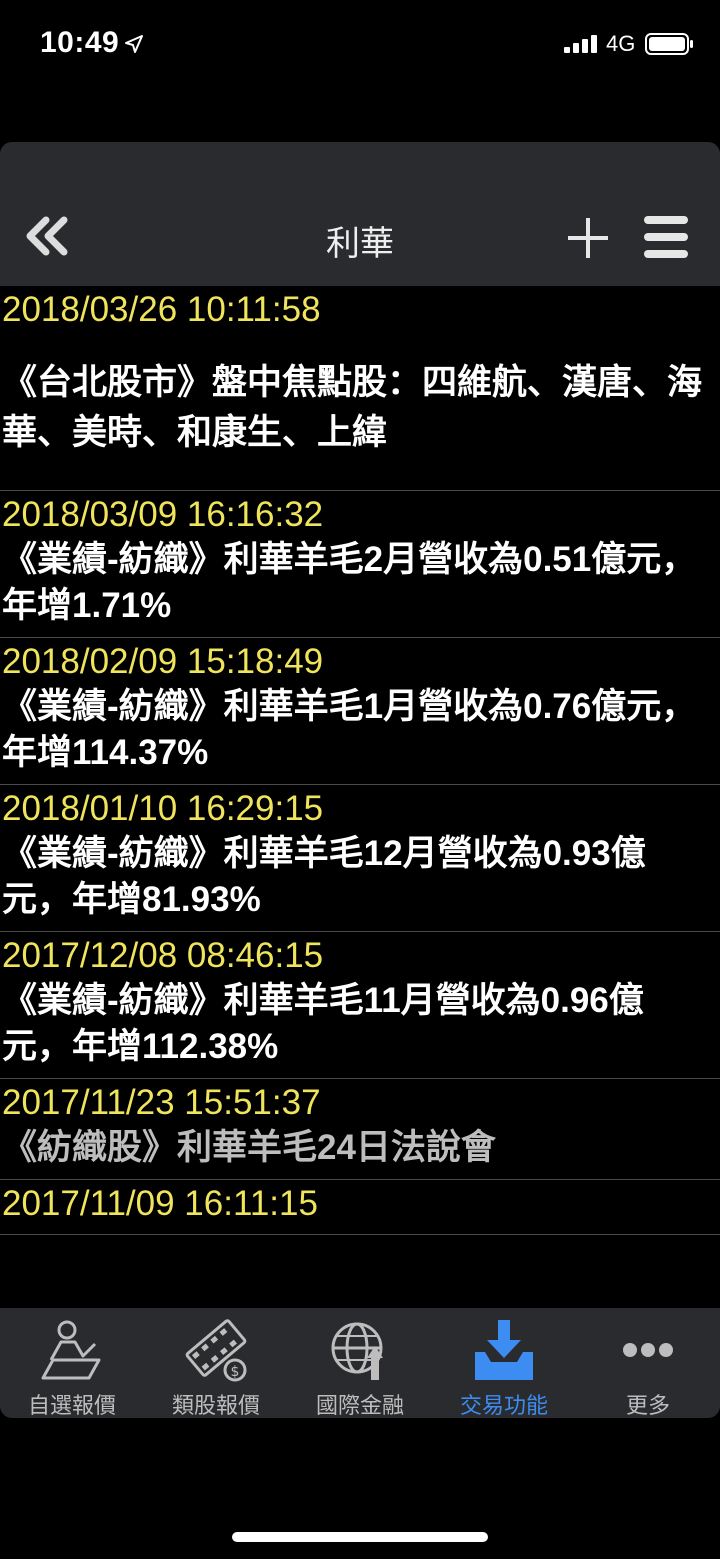  Describe the element at coordinates (324, 876) in the screenshot. I see `news-headline: 《業績-紡織》利華羊毛12月營收為0.93億元，年增81.93%` at that location.